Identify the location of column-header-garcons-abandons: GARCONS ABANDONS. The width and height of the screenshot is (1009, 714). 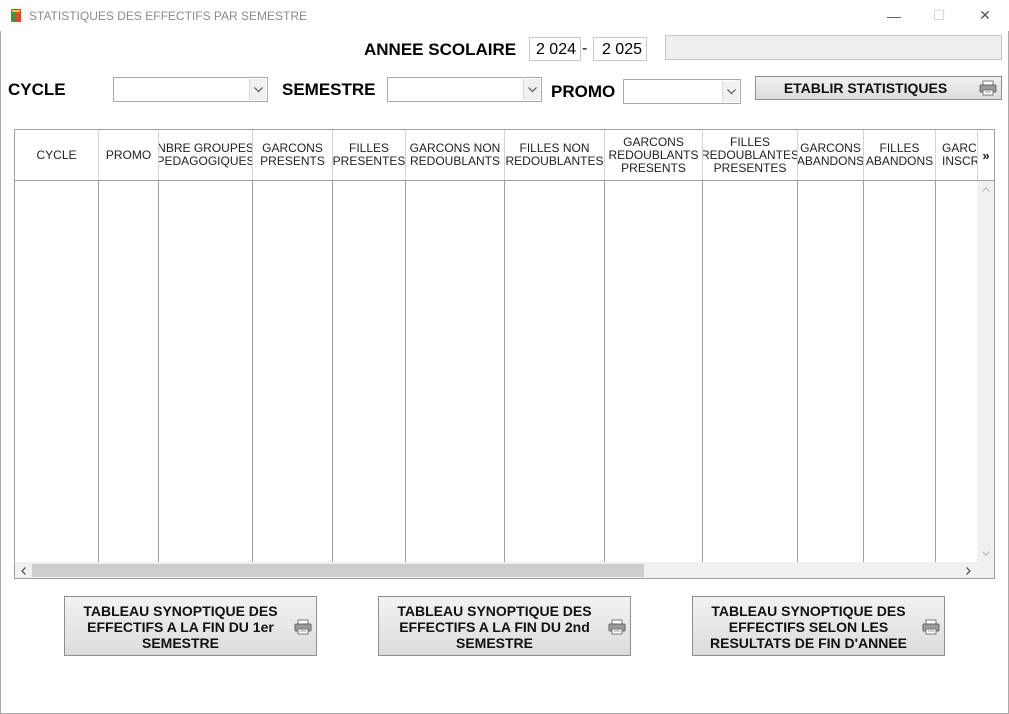
(831, 155).